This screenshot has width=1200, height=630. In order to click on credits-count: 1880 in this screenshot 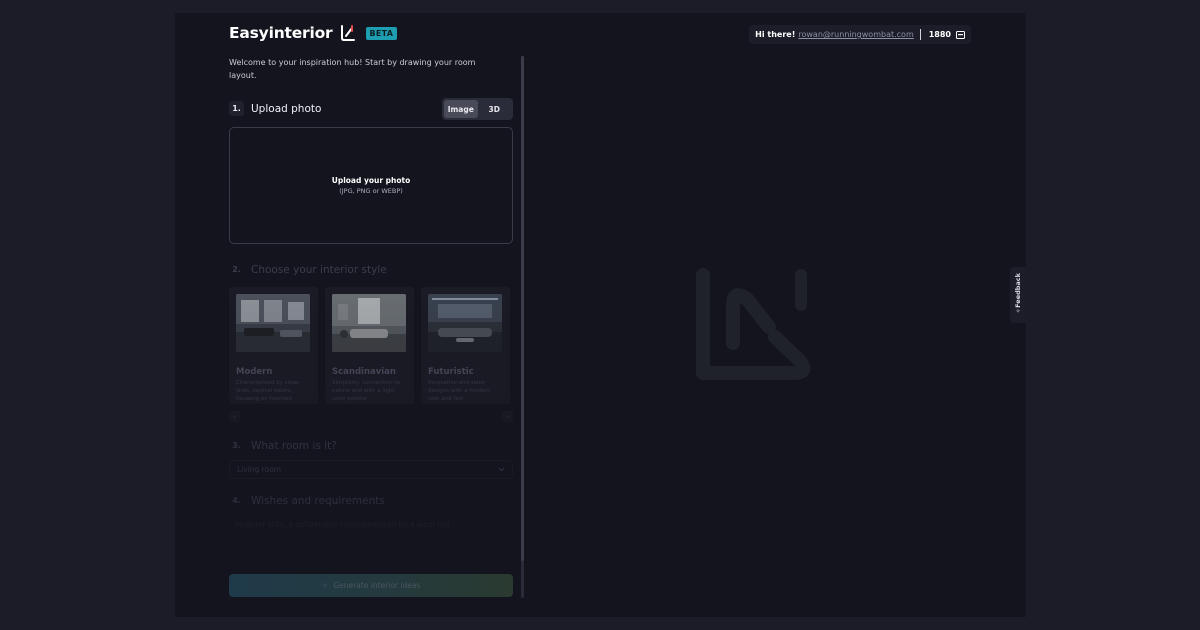, I will do `click(939, 34)`.